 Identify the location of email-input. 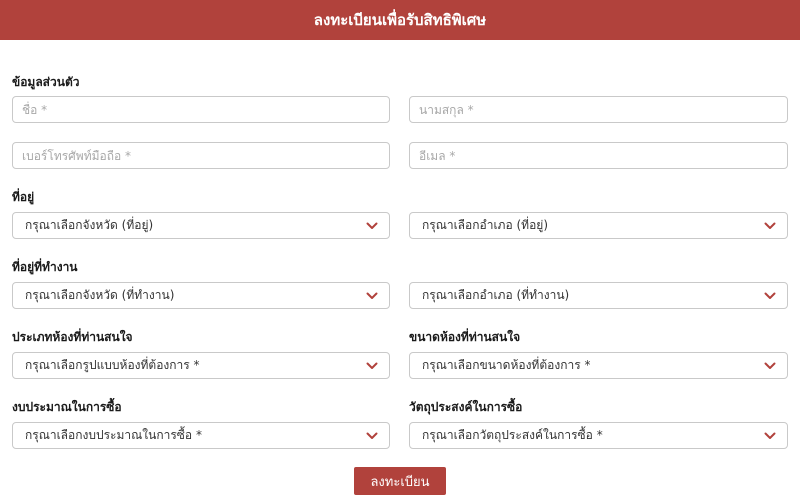
(598, 155).